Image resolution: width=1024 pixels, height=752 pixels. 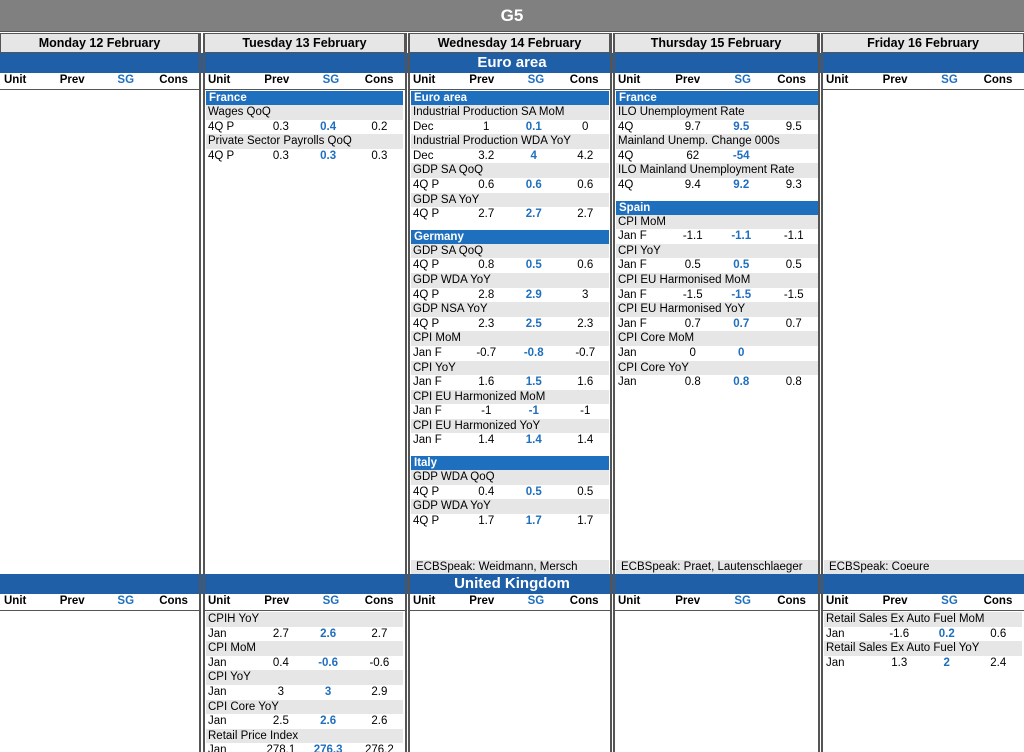 I want to click on prev-value: 2.5, so click(x=280, y=721).